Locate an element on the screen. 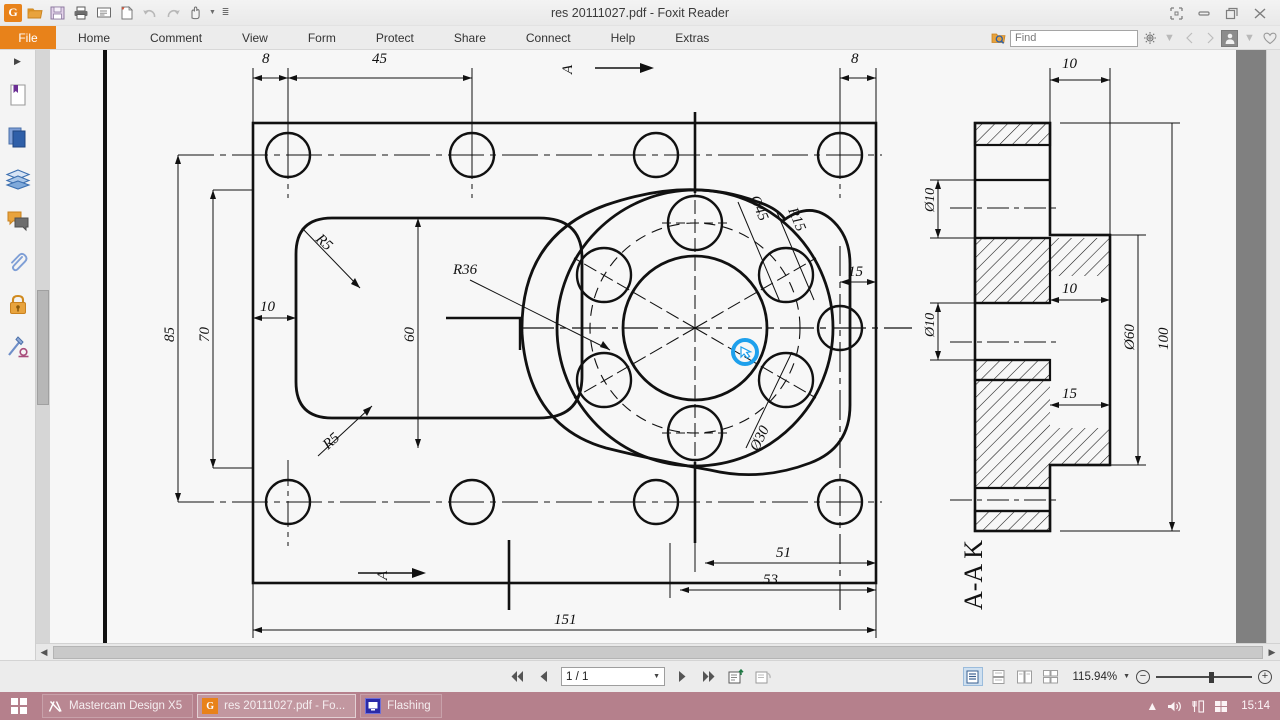  dim-right-edge-offset: 15 is located at coordinates (856, 272).